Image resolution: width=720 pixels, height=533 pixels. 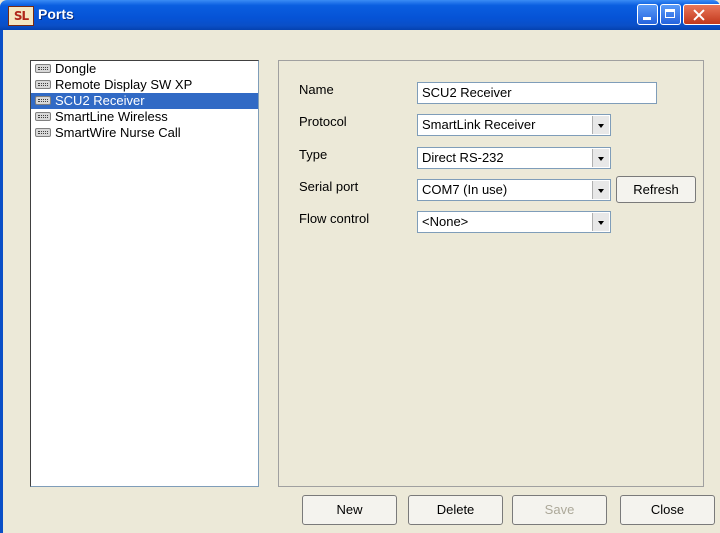 What do you see at coordinates (445, 221) in the screenshot?
I see `flow-control-value: <None>` at bounding box center [445, 221].